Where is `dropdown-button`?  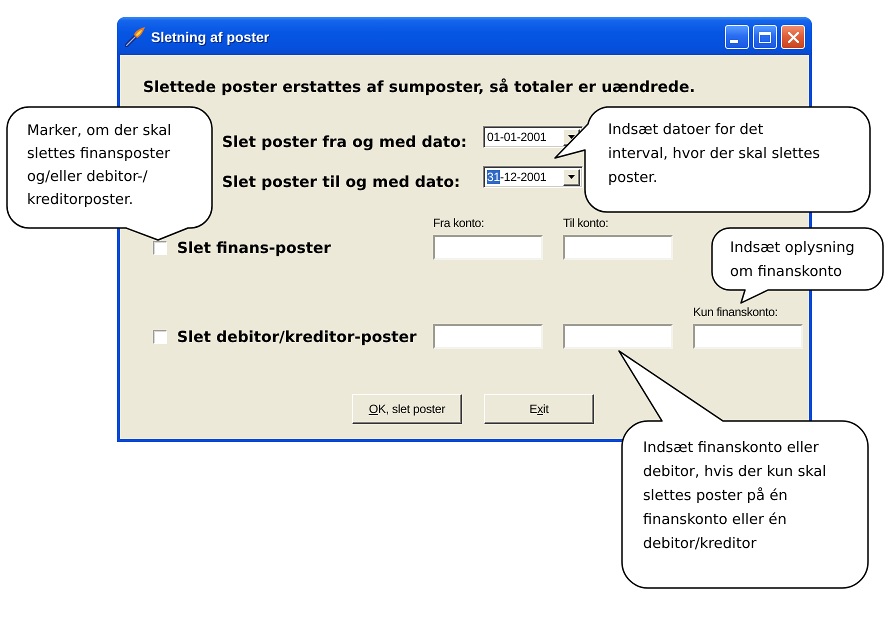
dropdown-button is located at coordinates (571, 177).